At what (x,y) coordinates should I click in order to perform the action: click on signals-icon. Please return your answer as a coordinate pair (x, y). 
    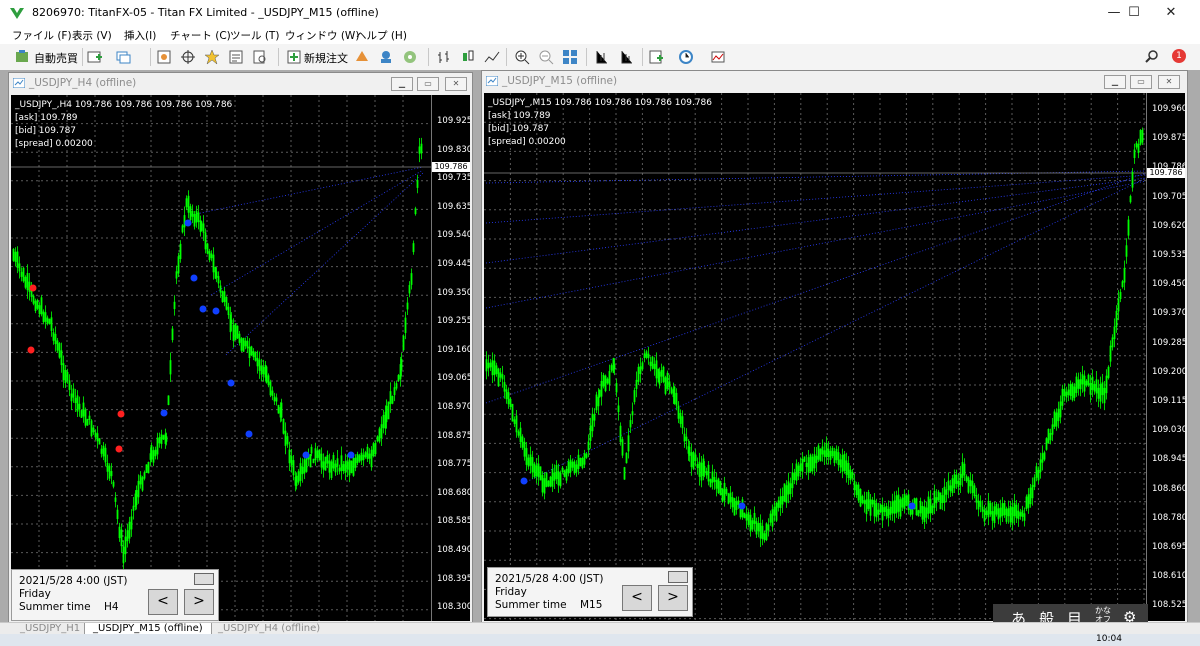
    Looking at the image, I should click on (410, 57).